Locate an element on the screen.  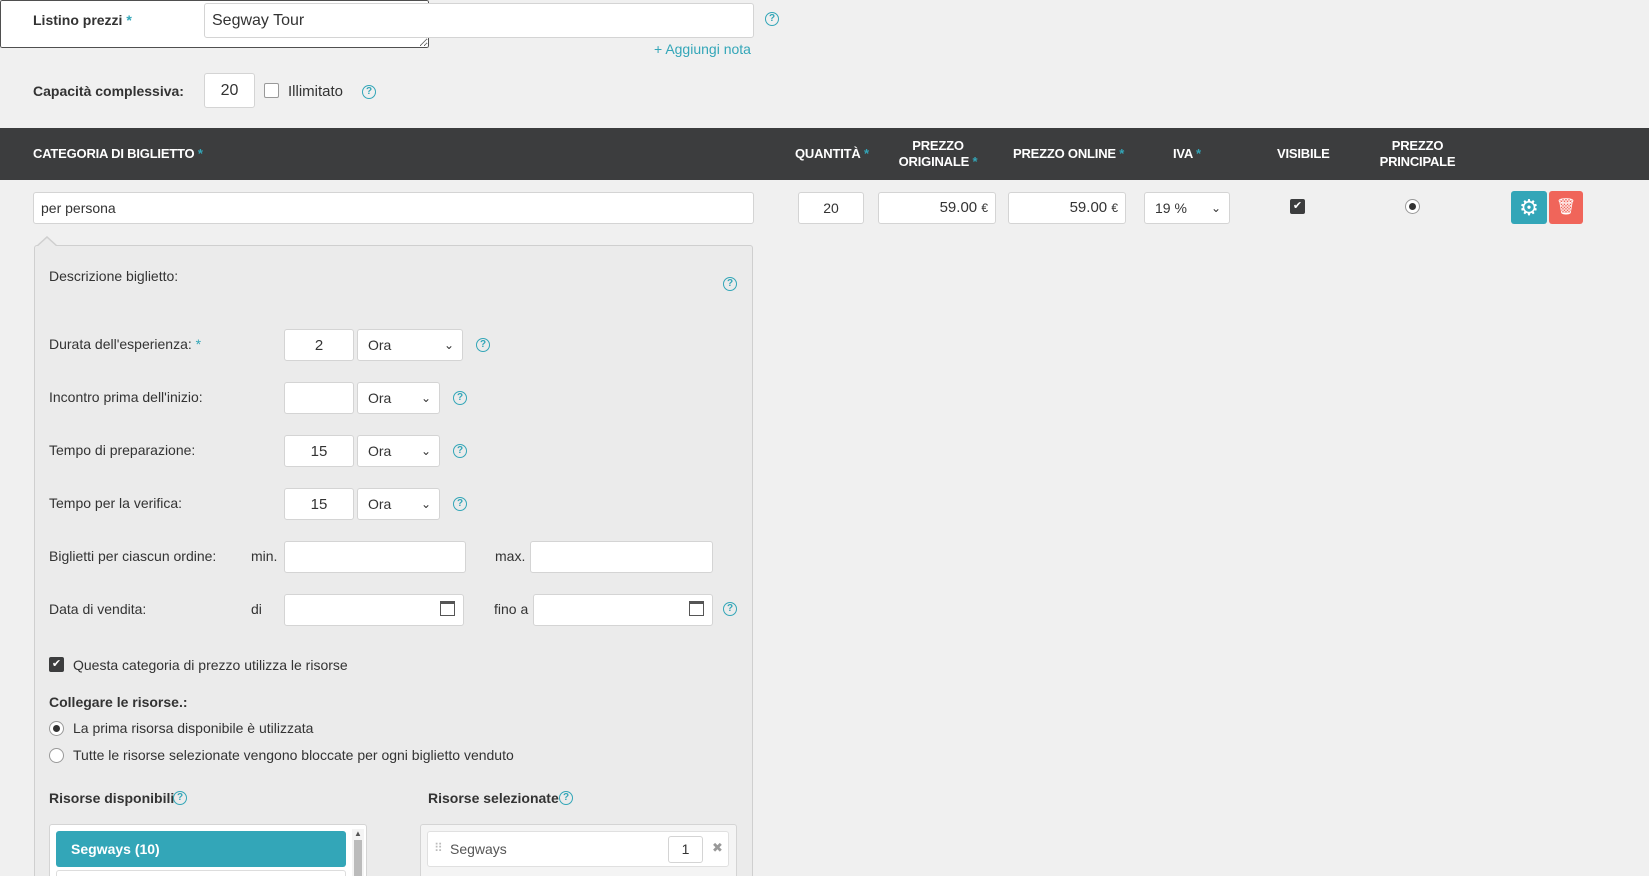
selected-item-qty: 1 is located at coordinates (685, 849).